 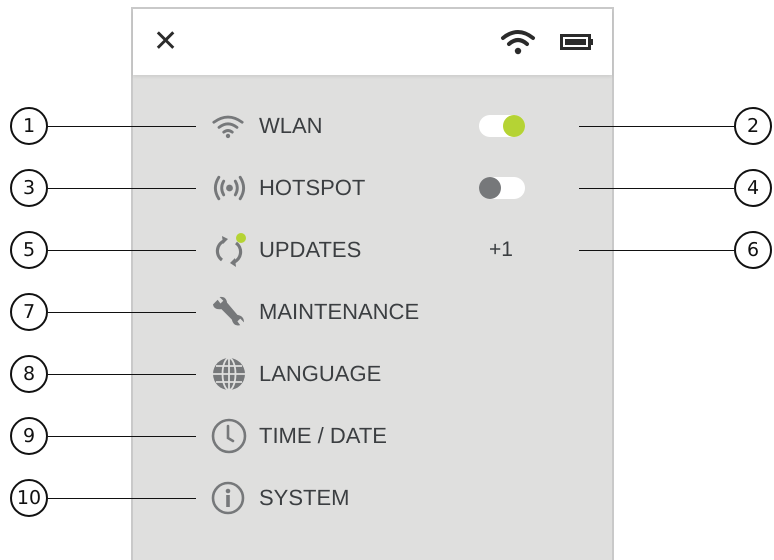 I want to click on broadcast-icon, so click(x=229, y=188).